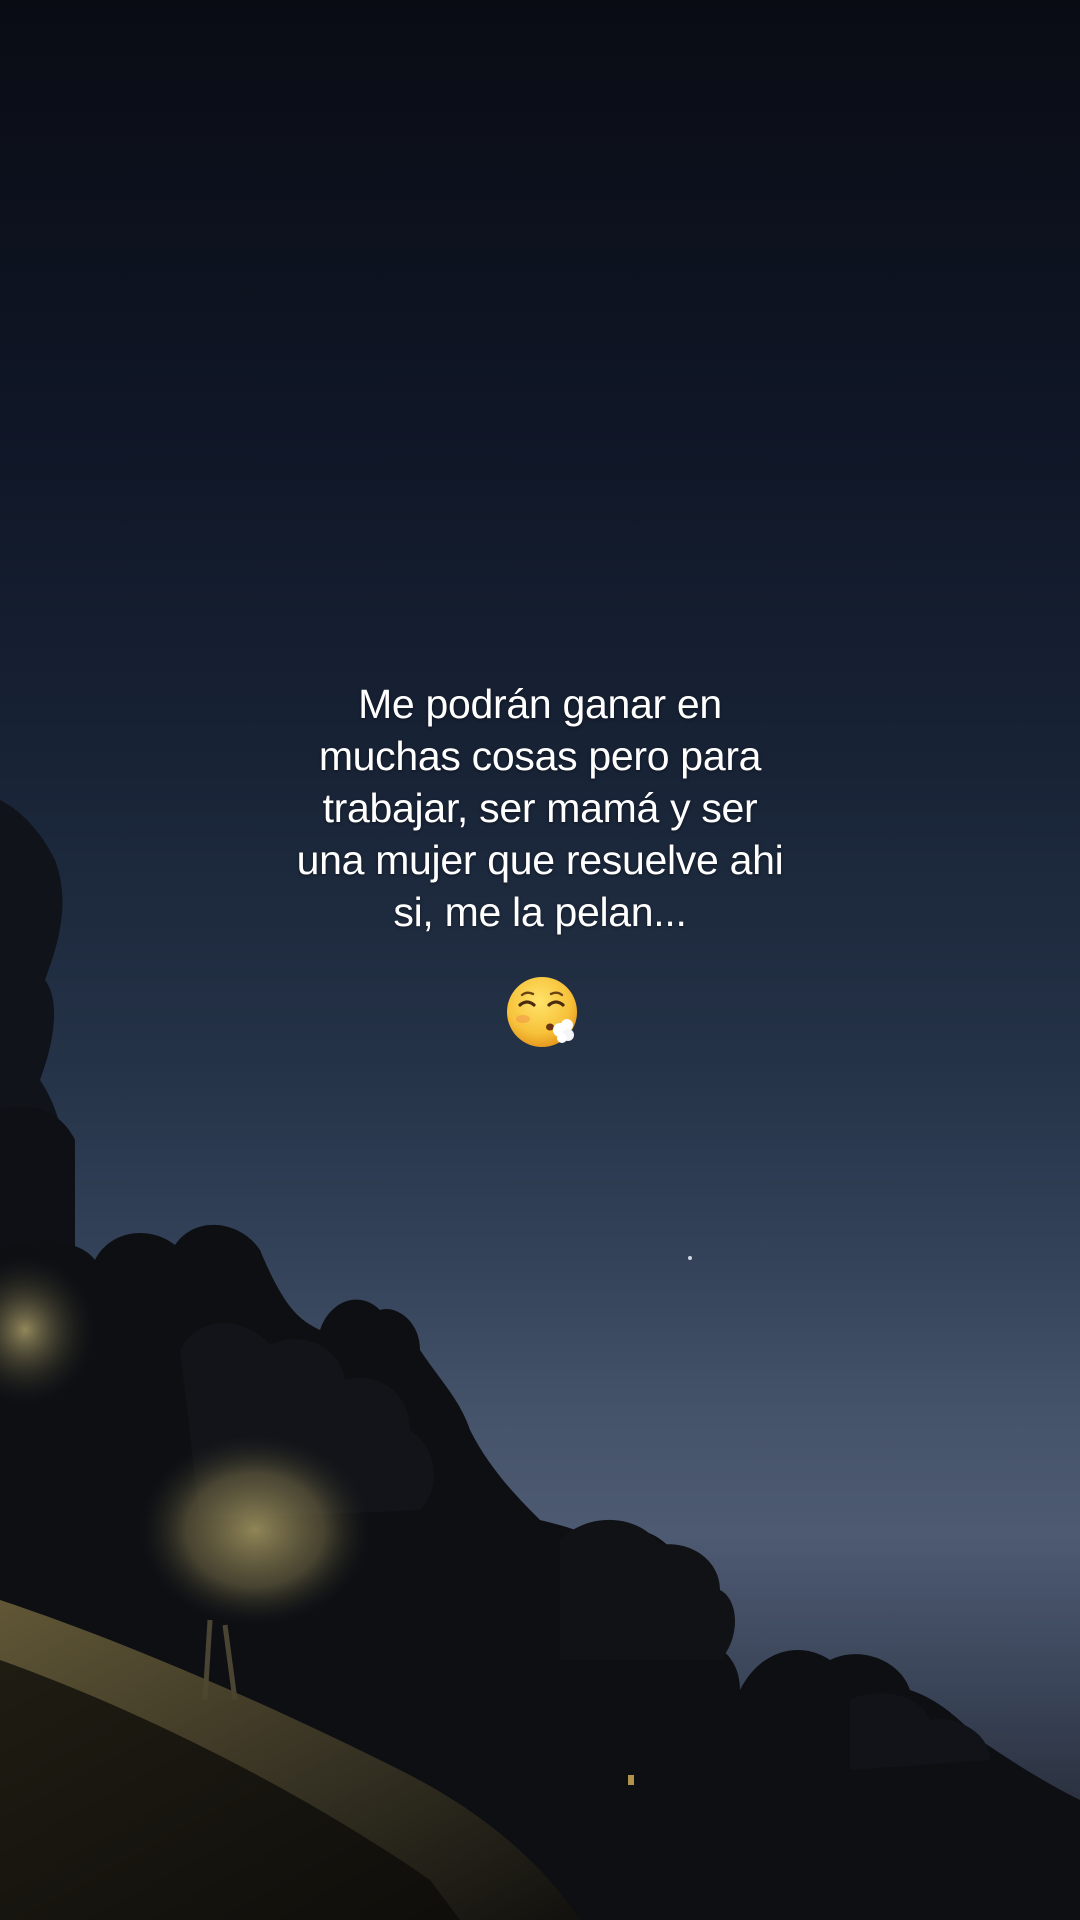 The image size is (1080, 1920). Describe the element at coordinates (540, 704) in the screenshot. I see `caption-line: Me podrán ganar en` at that location.